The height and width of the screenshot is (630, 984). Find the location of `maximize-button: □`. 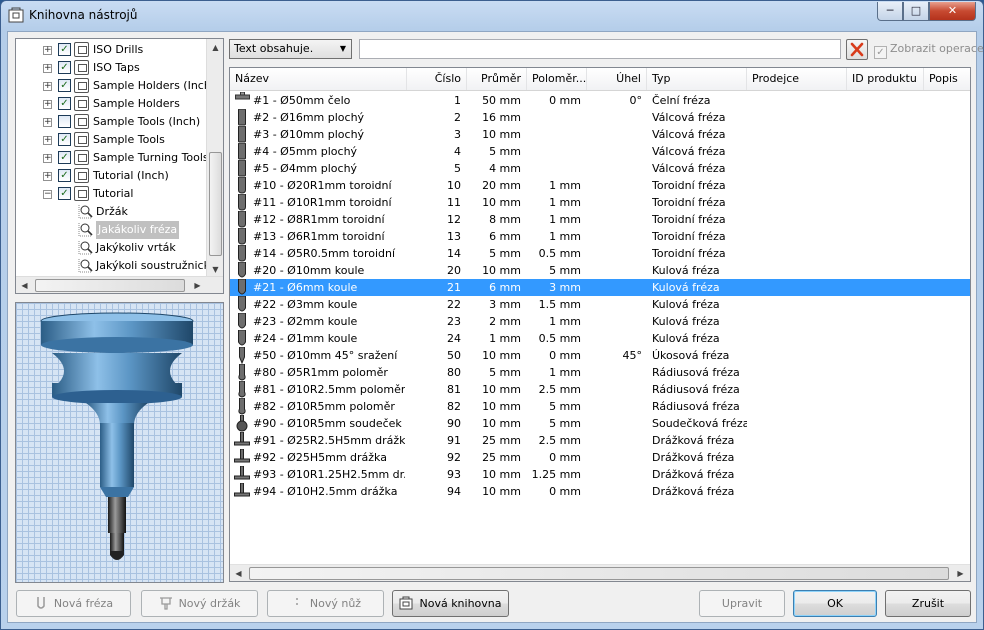

maximize-button: □ is located at coordinates (916, 11).